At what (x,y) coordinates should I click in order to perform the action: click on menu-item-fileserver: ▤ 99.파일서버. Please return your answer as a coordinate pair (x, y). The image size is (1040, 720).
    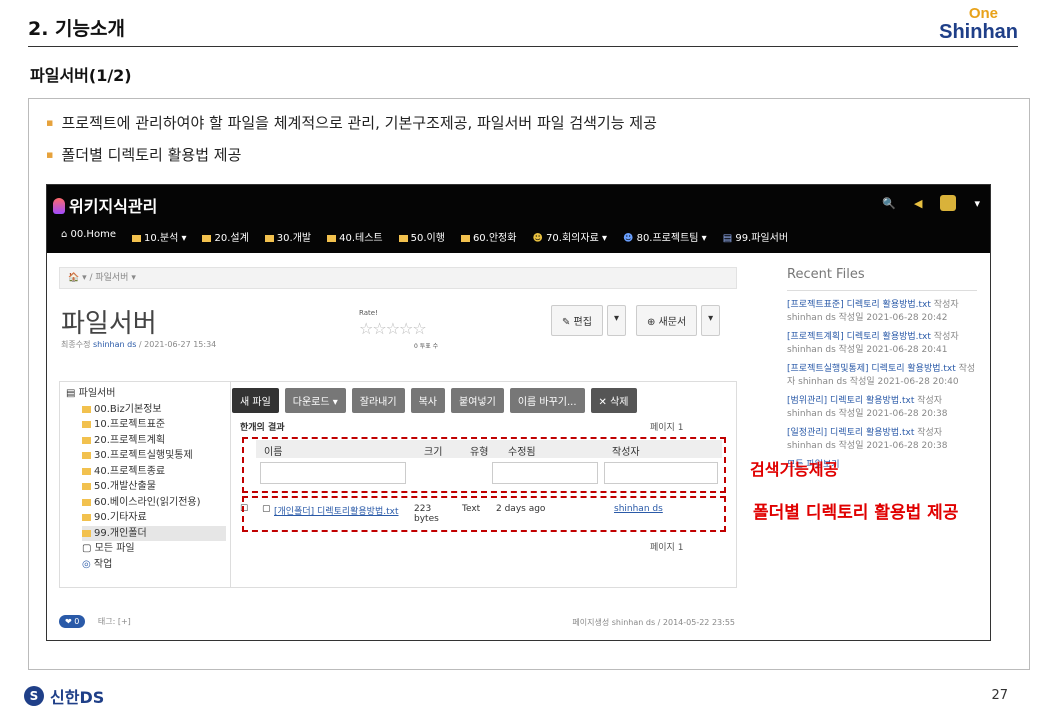
    Looking at the image, I should click on (755, 236).